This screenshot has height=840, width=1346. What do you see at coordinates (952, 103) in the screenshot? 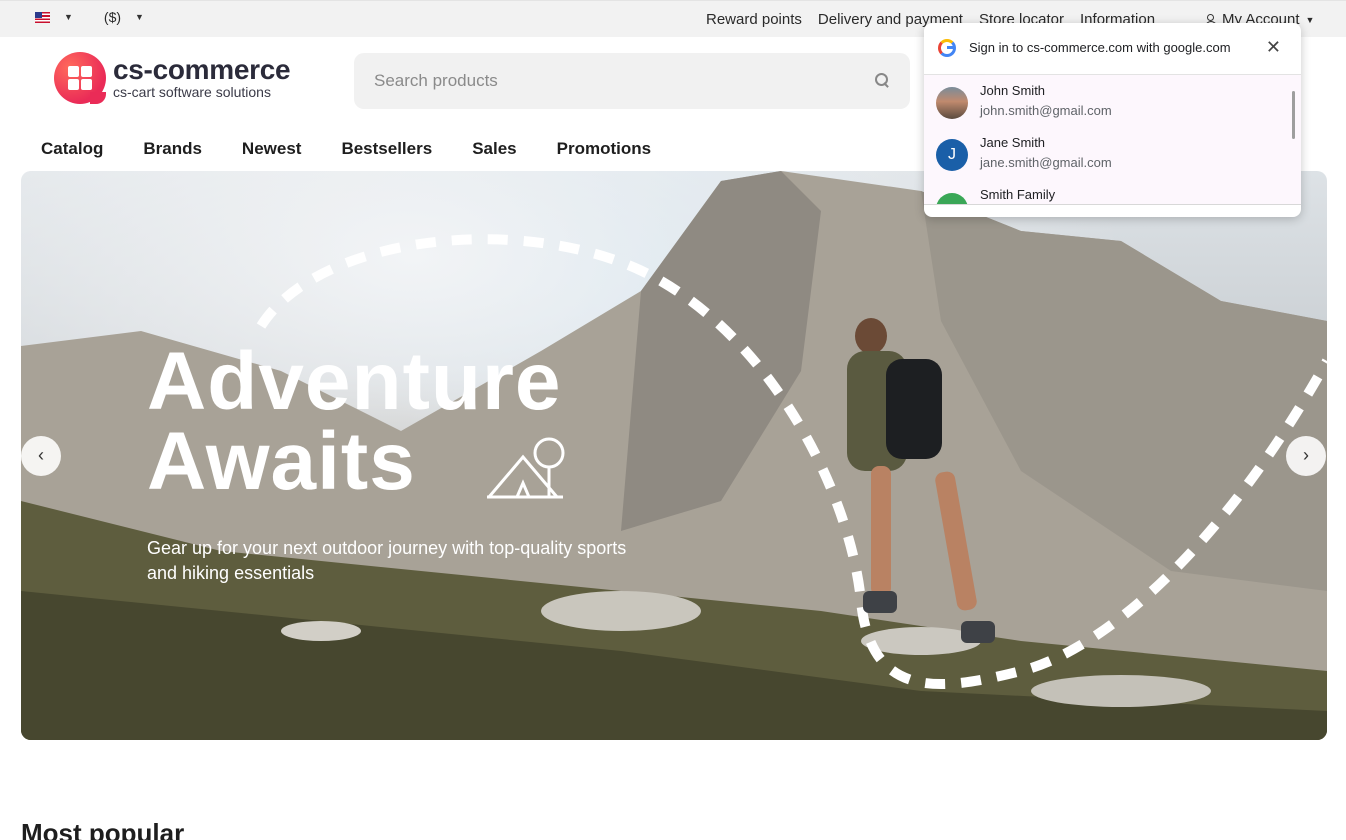
I see `avatar` at bounding box center [952, 103].